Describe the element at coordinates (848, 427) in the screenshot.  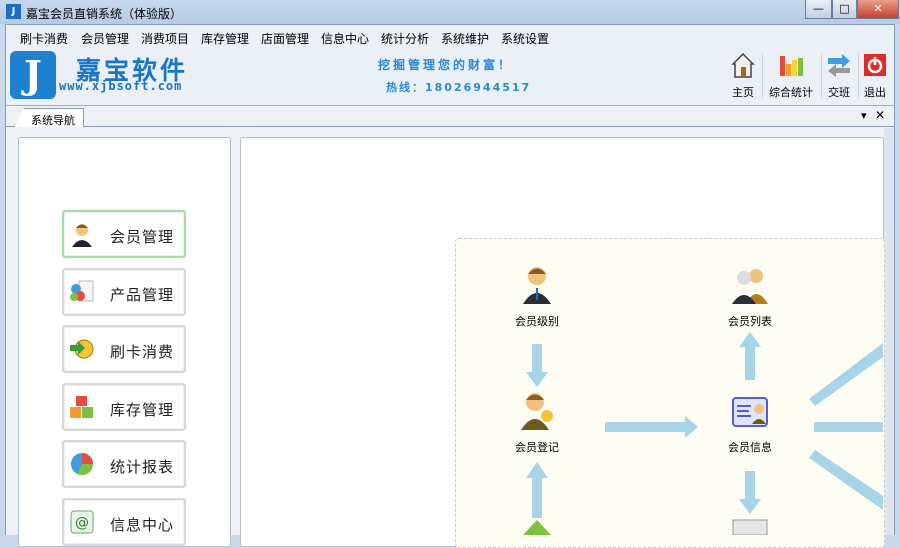
I see `connector-right` at that location.